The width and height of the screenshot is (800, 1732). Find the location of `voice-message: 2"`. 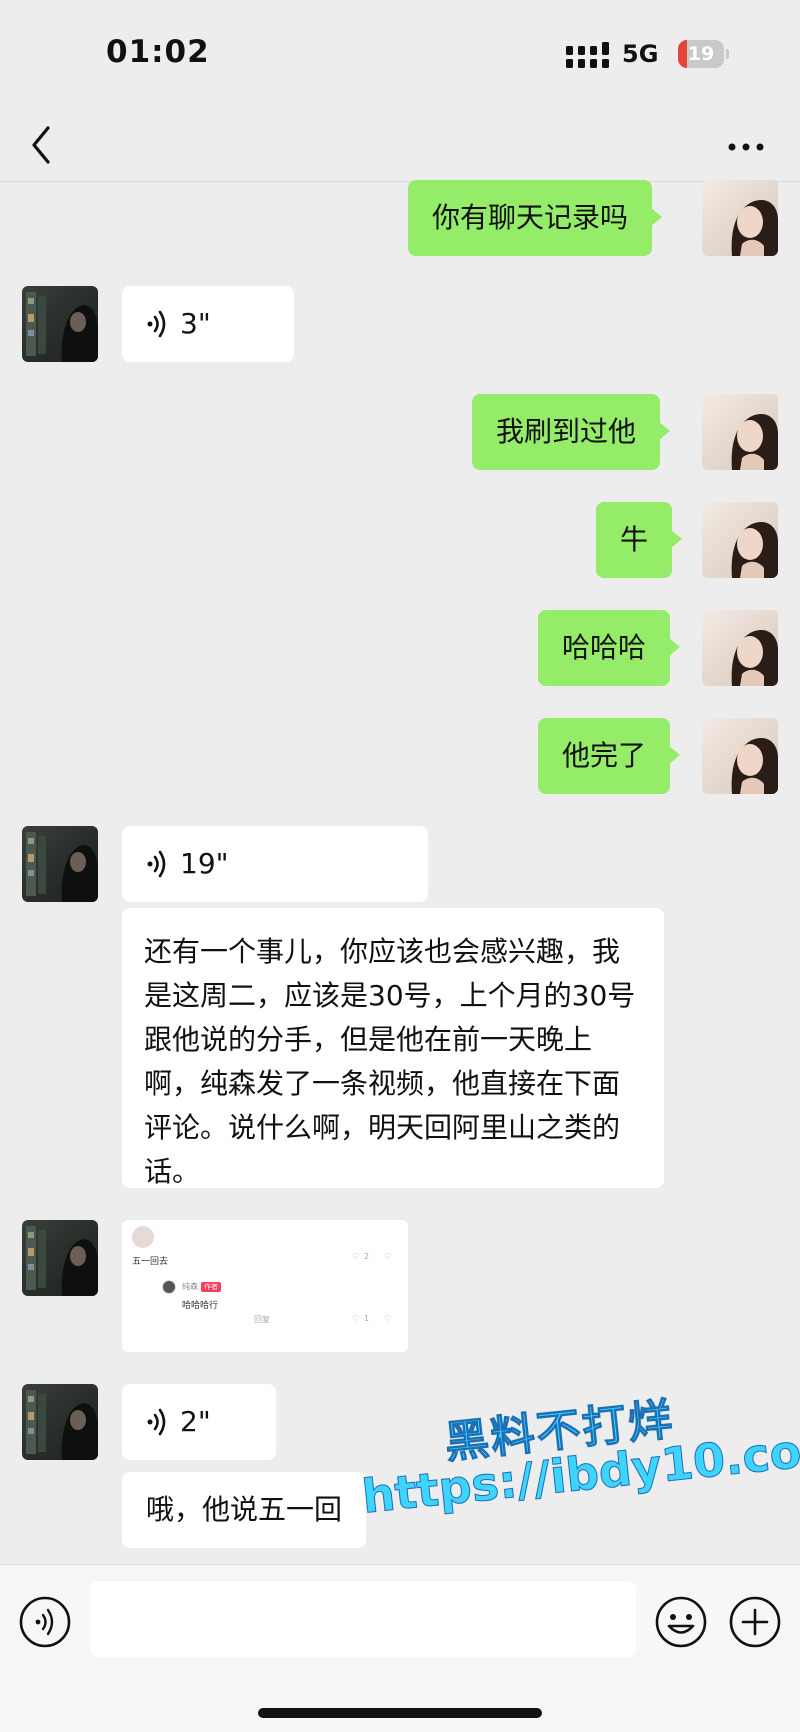

voice-message: 2" is located at coordinates (199, 1422).